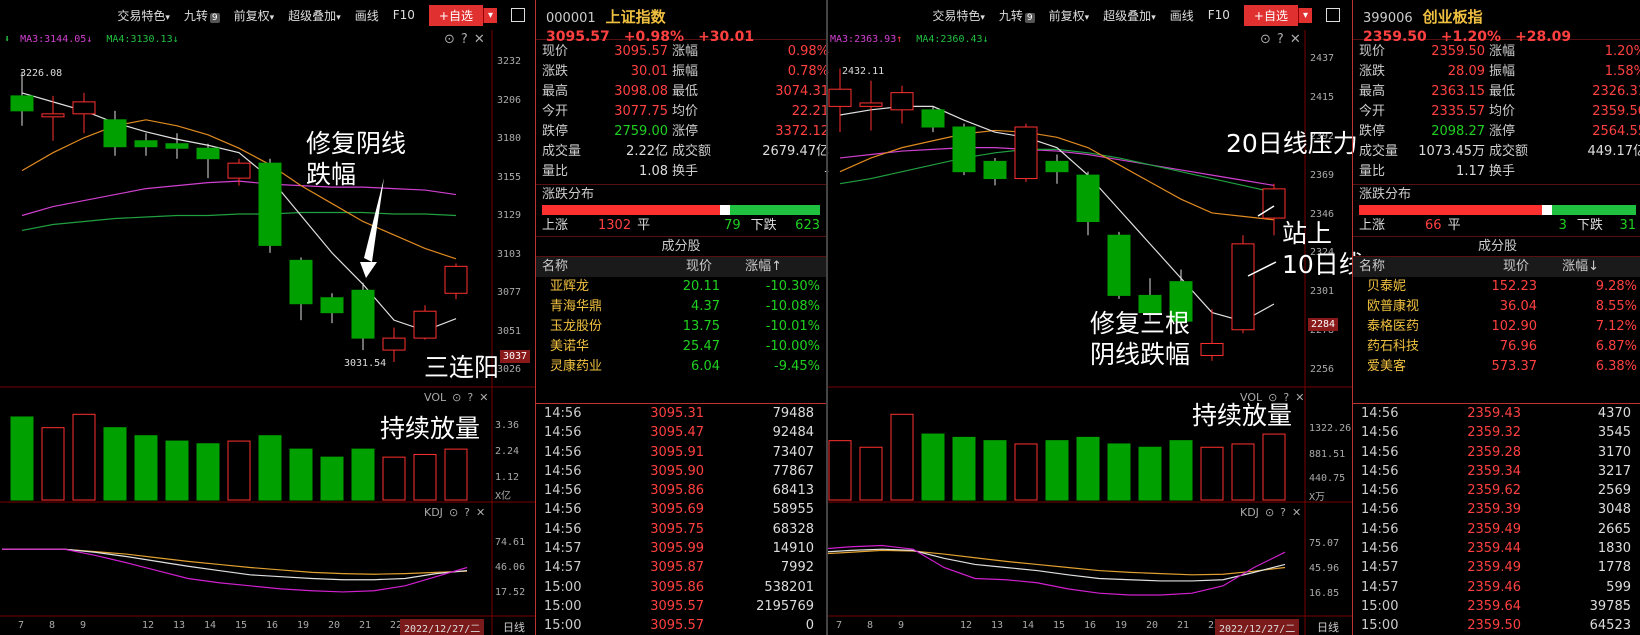 The width and height of the screenshot is (1640, 635). I want to click on annotation-arrow-icon, so click(368, 270).